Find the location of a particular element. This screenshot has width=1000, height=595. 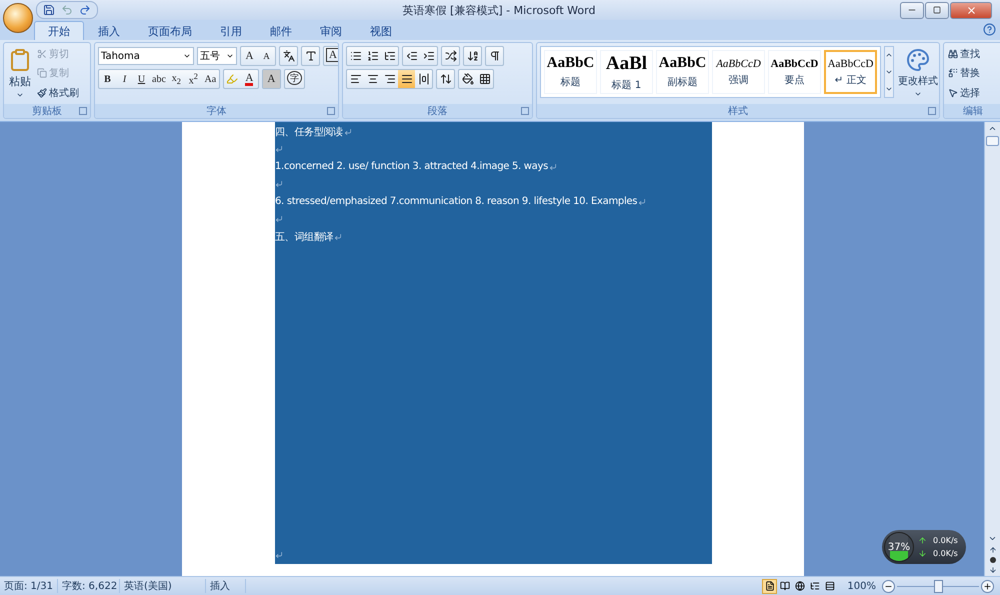

zoom-slider is located at coordinates (938, 586).